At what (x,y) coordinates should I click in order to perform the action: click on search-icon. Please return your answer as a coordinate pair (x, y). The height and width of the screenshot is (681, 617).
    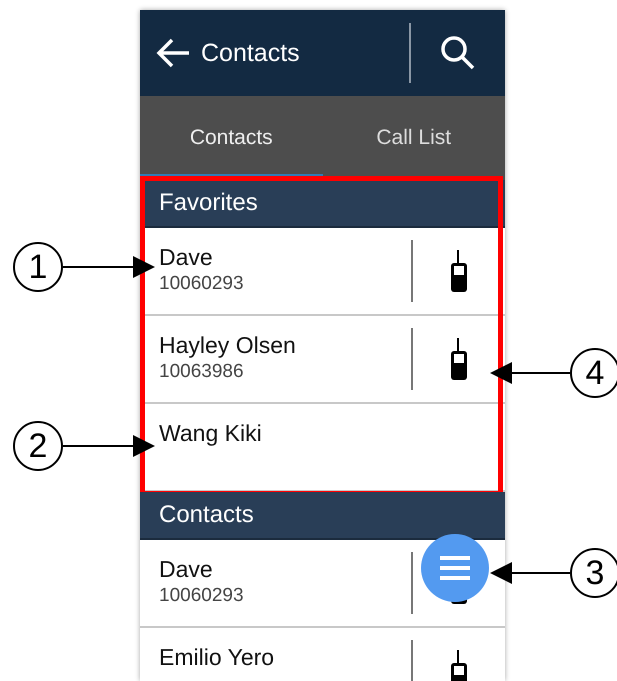
    Looking at the image, I should click on (458, 53).